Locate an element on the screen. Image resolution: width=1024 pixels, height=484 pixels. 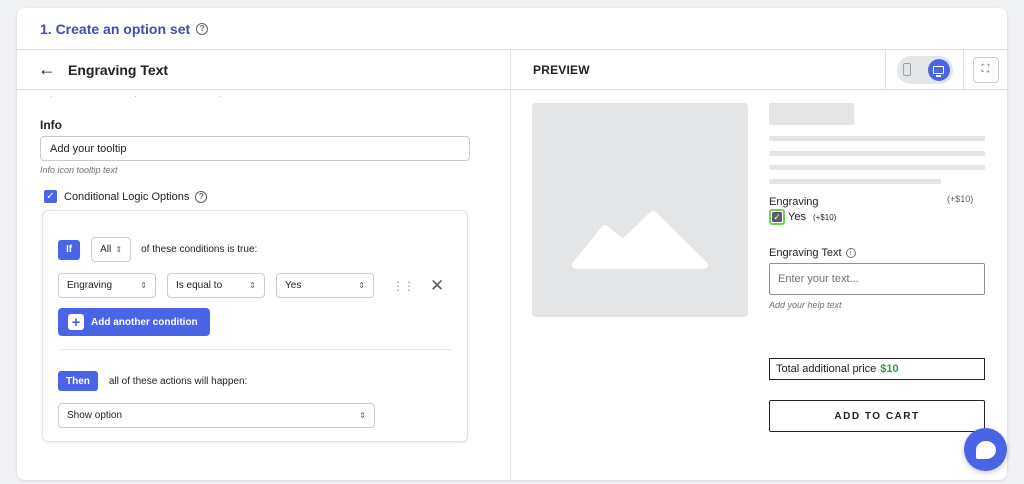
match-text: of these conditions is true: is located at coordinates (199, 249).